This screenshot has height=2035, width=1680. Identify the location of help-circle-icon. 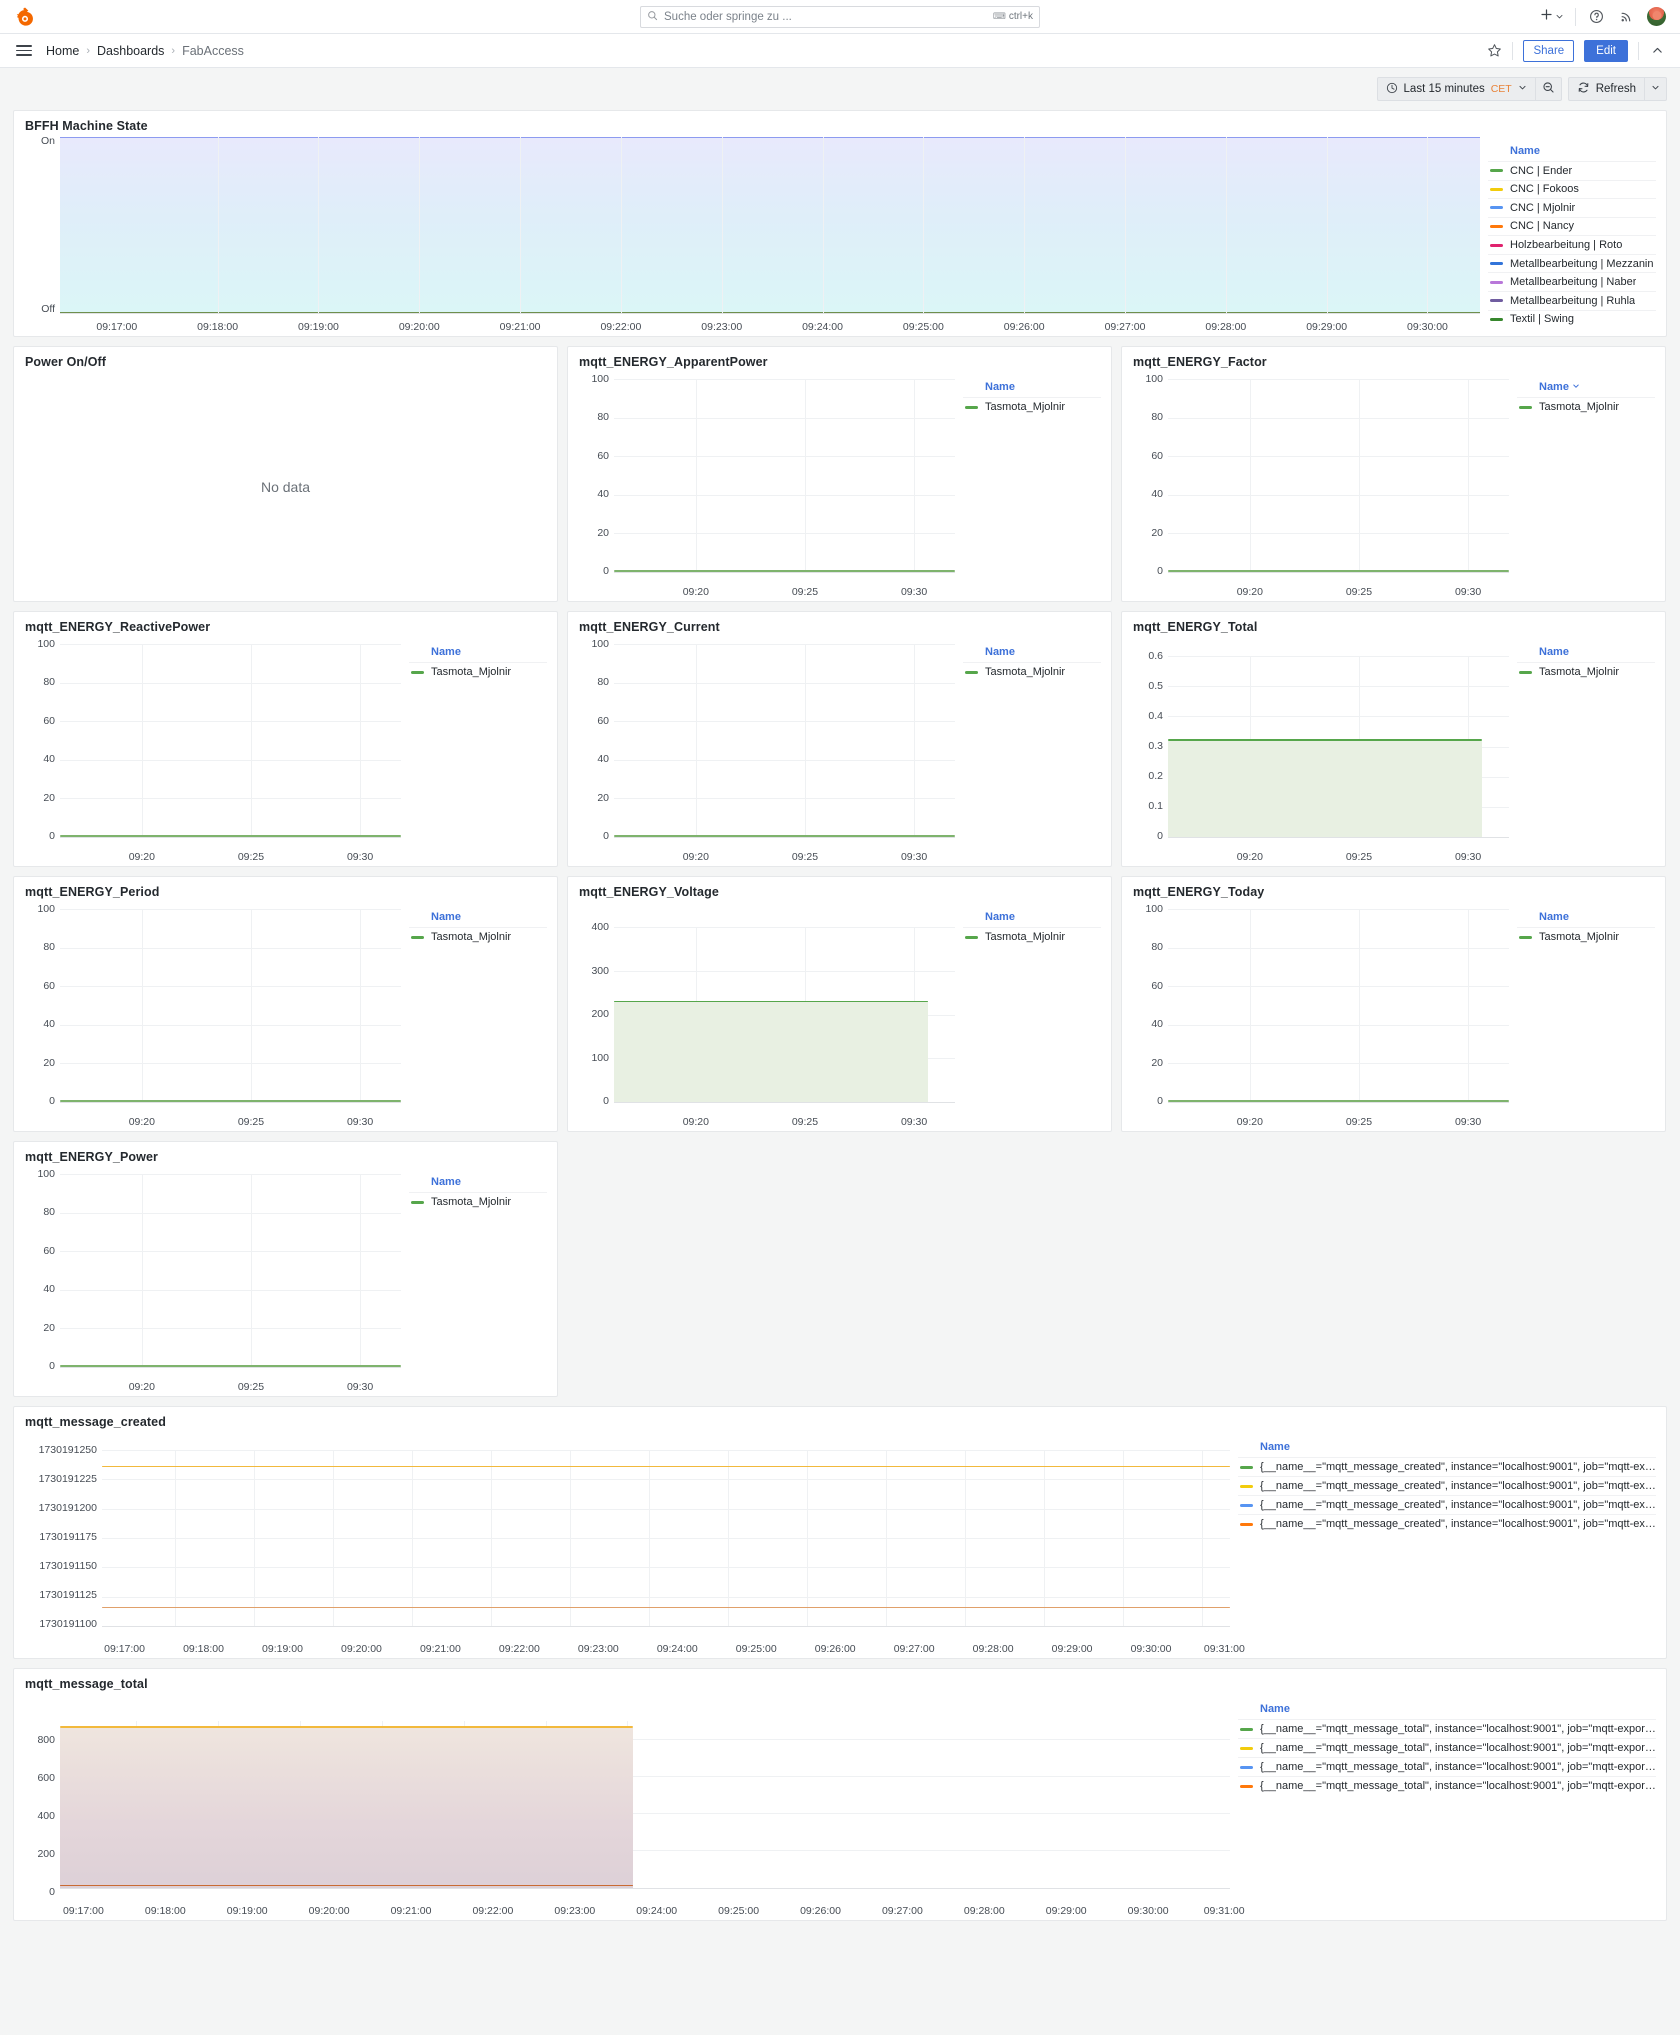
(1596, 16).